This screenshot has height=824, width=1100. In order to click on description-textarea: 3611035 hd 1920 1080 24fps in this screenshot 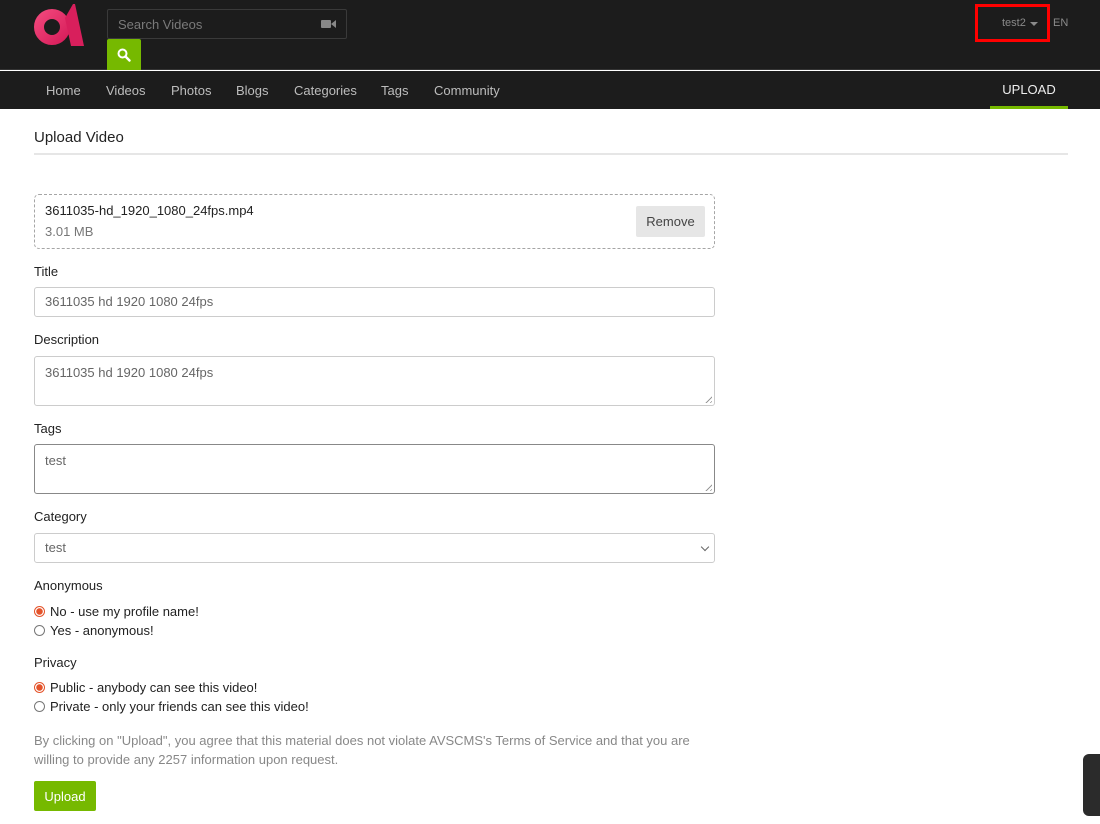, I will do `click(374, 381)`.